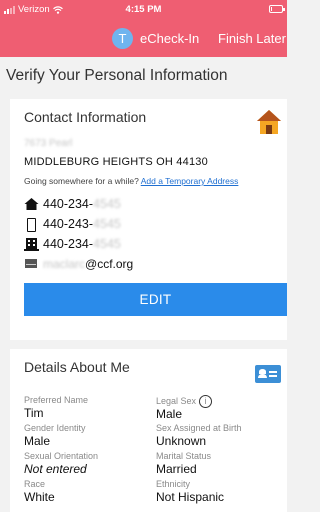  Describe the element at coordinates (184, 456) in the screenshot. I see `marital-status-label: Marital Status` at that location.